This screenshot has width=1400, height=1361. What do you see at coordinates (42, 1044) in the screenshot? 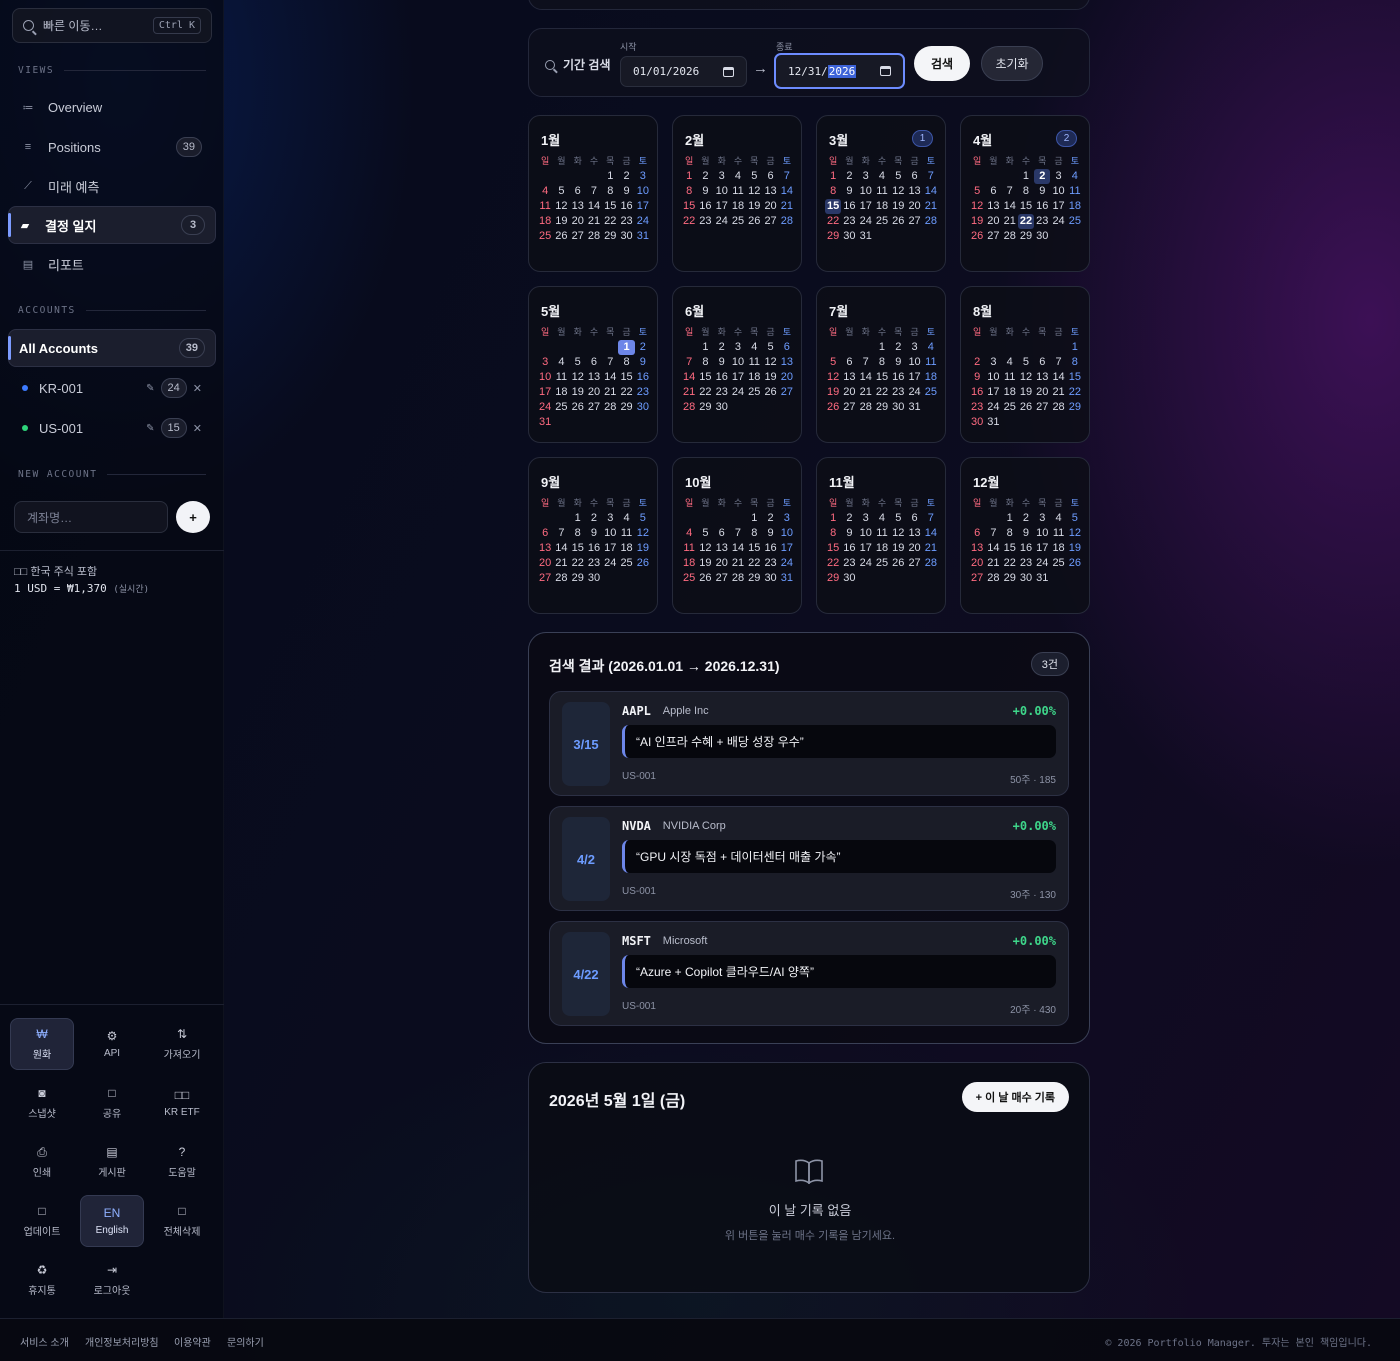
I see `tool-button-won: ₩ 원화` at bounding box center [42, 1044].